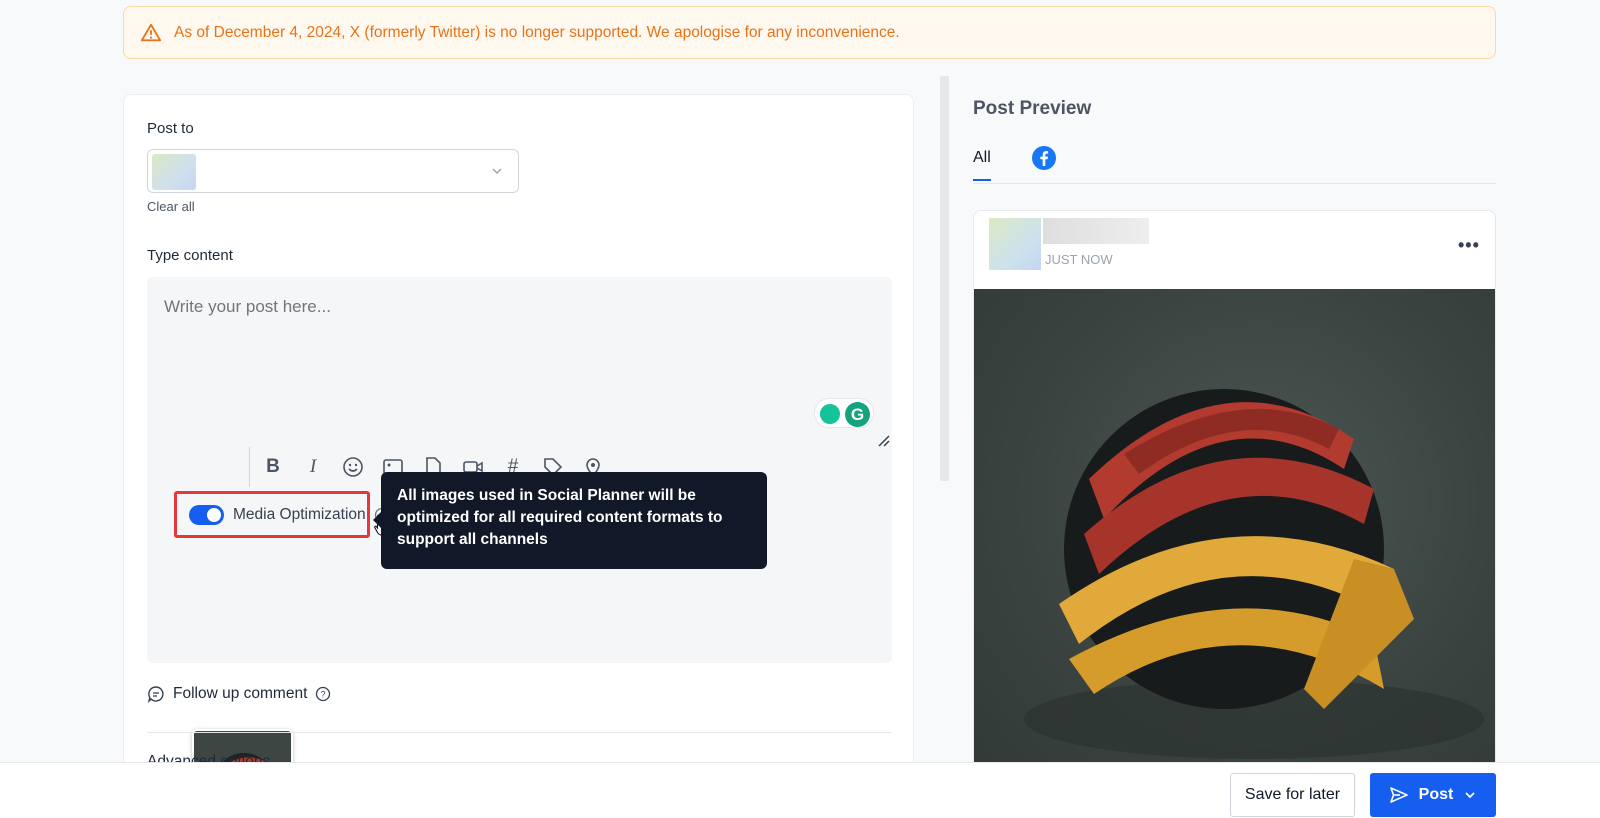  I want to click on help-icon: ?, so click(323, 694).